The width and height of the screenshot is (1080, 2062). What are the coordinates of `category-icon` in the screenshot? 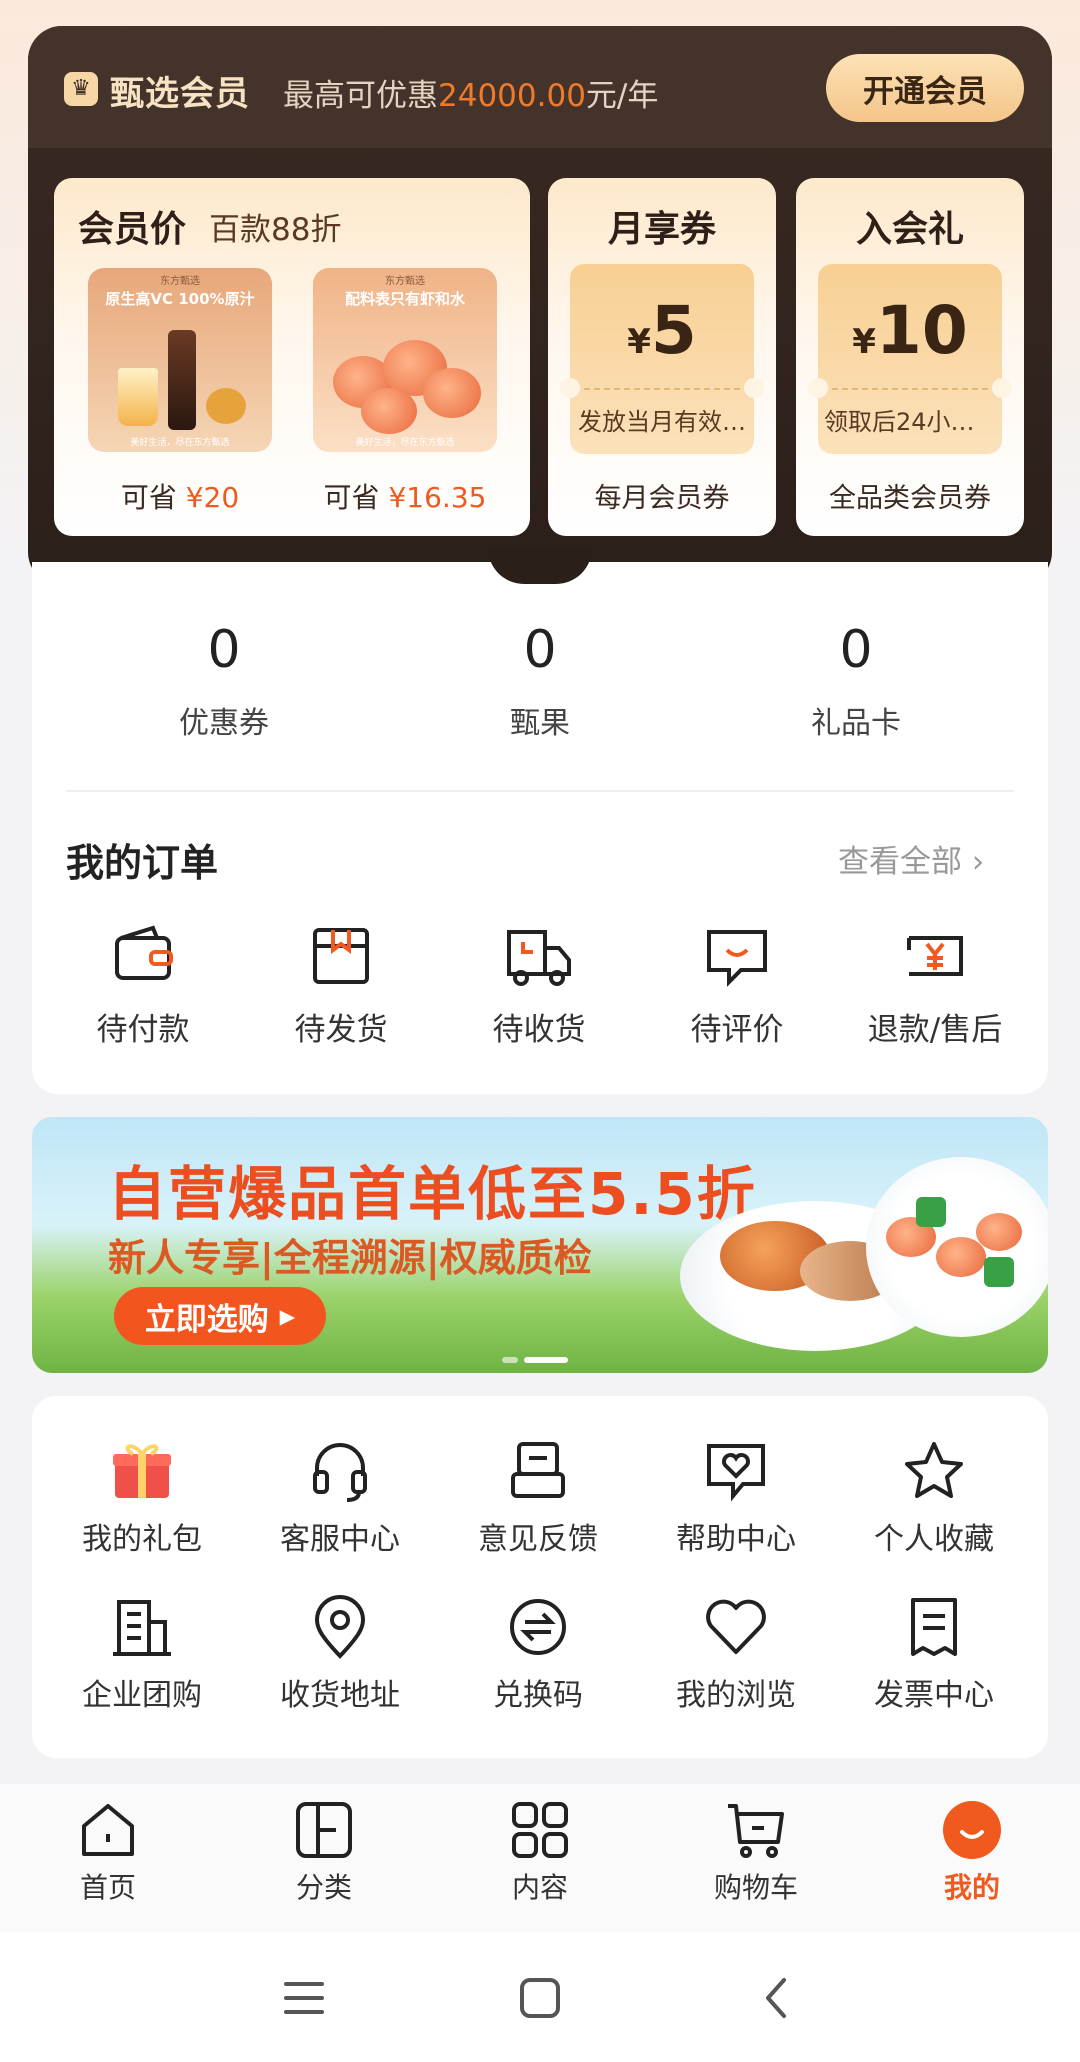 It's located at (324, 1830).